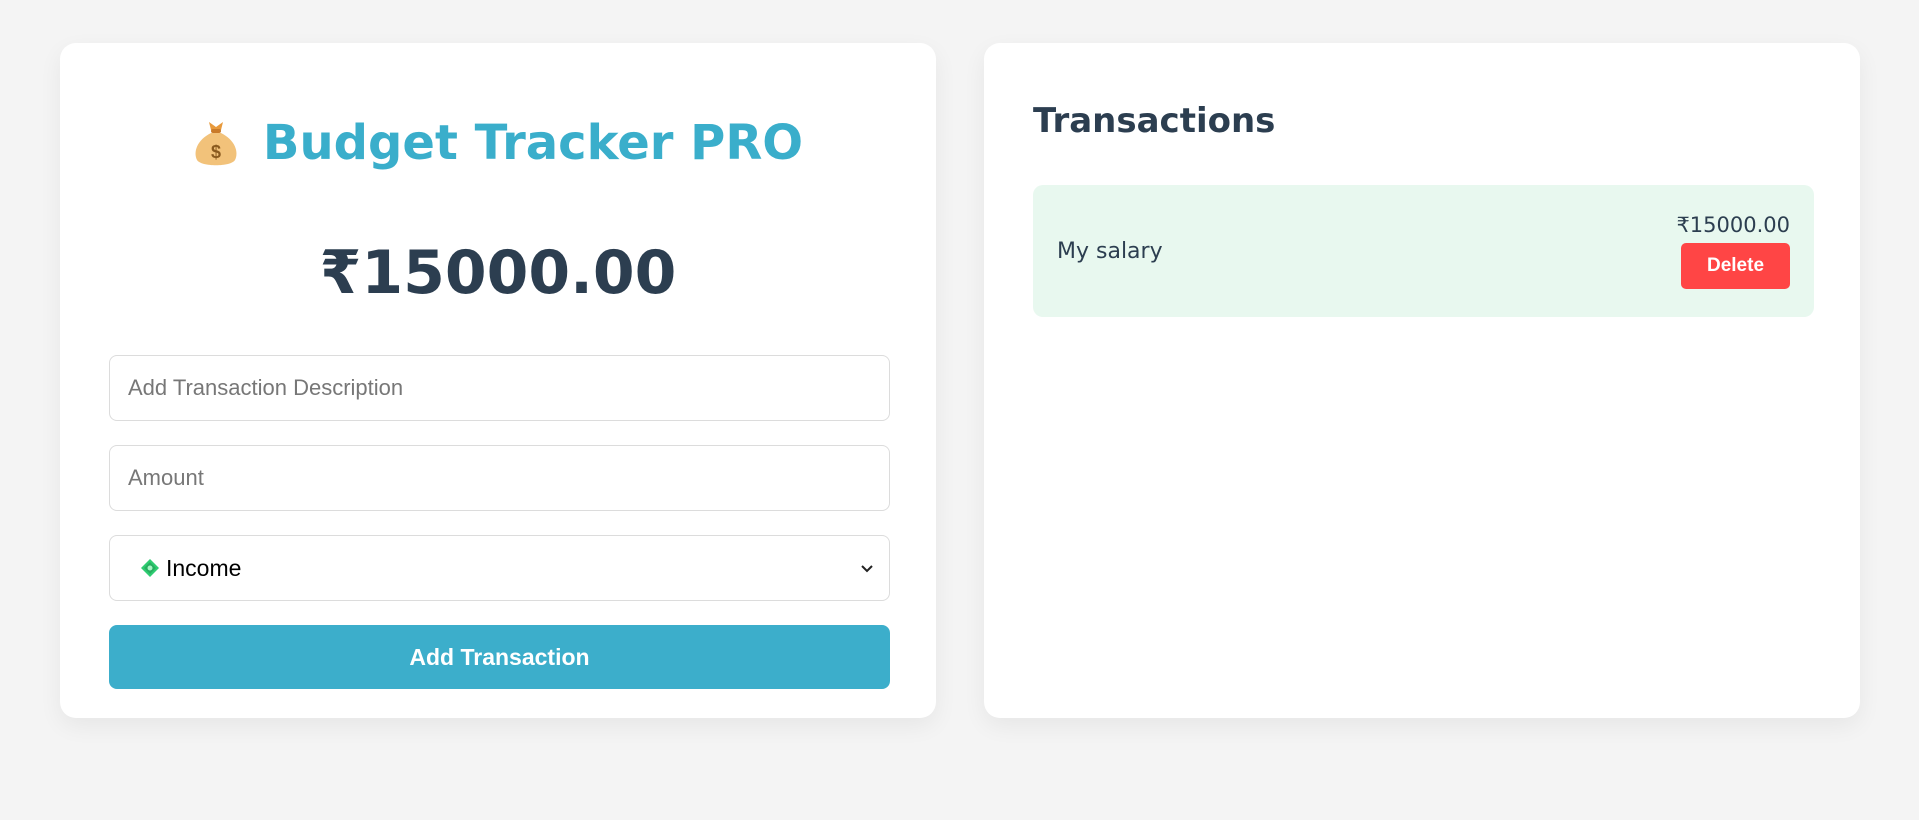 This screenshot has height=820, width=1919. I want to click on transaction-actions: ₹15000.00 Delete, so click(1733, 251).